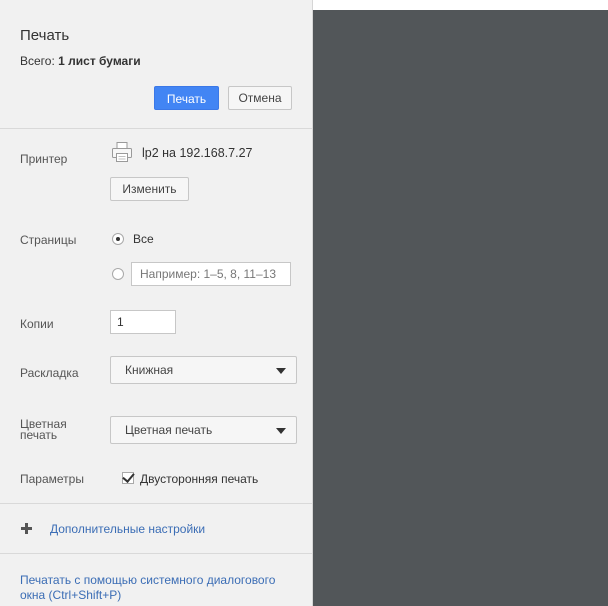 The width and height of the screenshot is (608, 606). What do you see at coordinates (260, 98) in the screenshot?
I see `cancel-button: Отмена` at bounding box center [260, 98].